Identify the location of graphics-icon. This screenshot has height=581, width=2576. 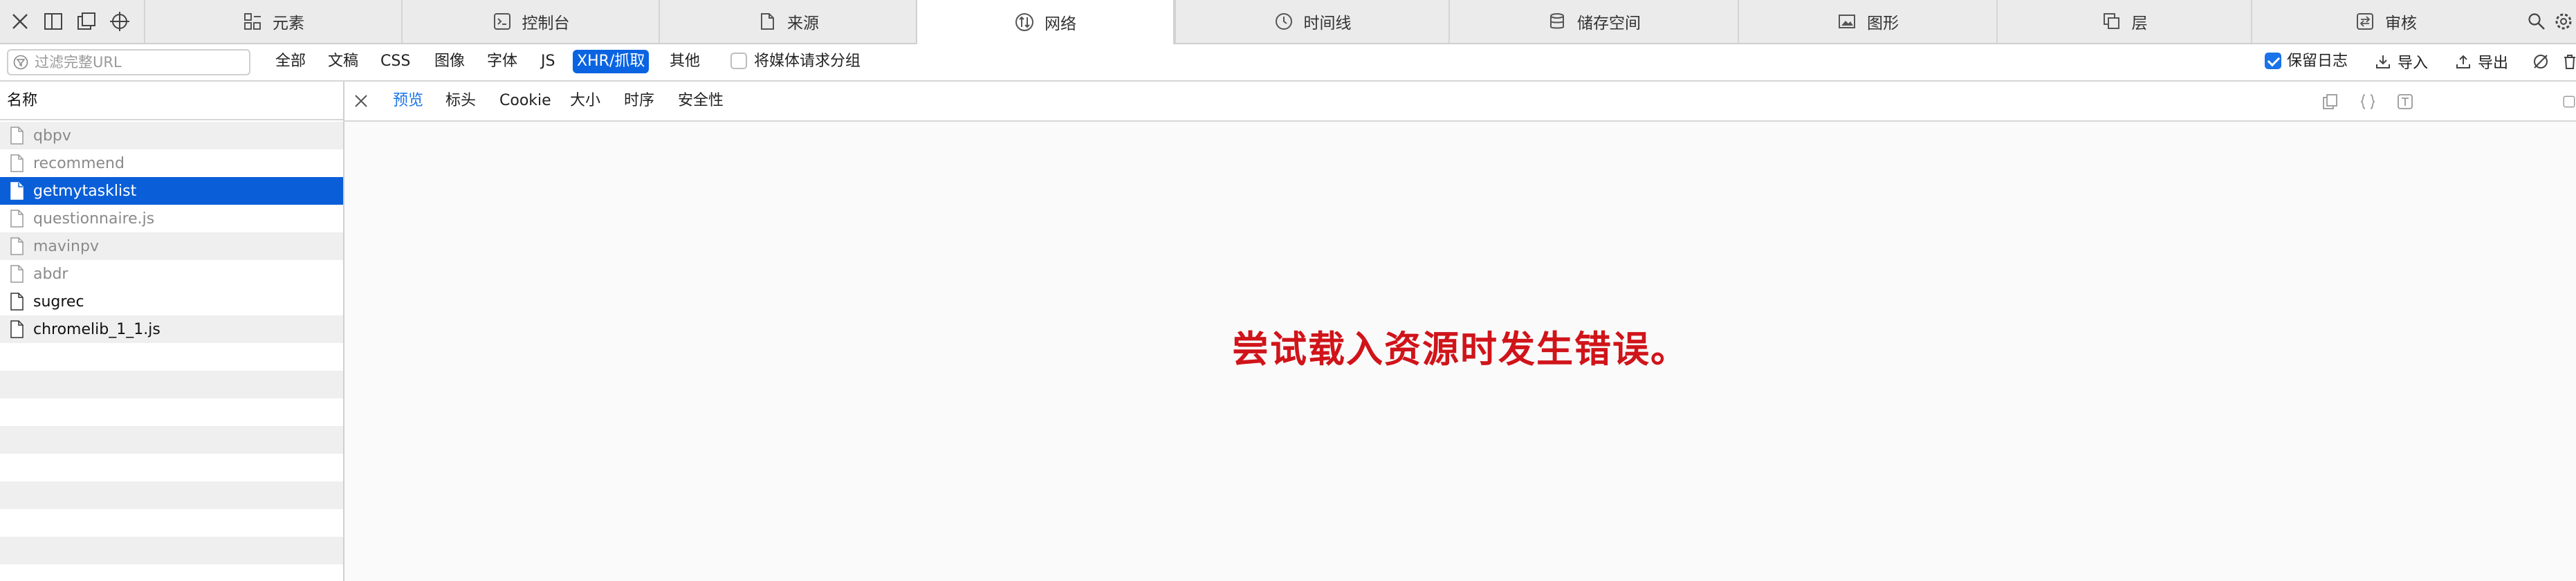
(1847, 21).